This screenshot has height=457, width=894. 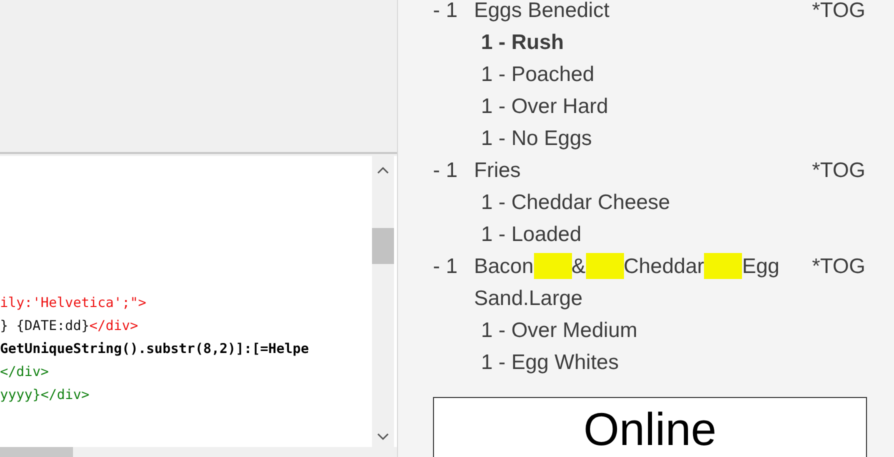 What do you see at coordinates (383, 437) in the screenshot?
I see `scroll-down-icon` at bounding box center [383, 437].